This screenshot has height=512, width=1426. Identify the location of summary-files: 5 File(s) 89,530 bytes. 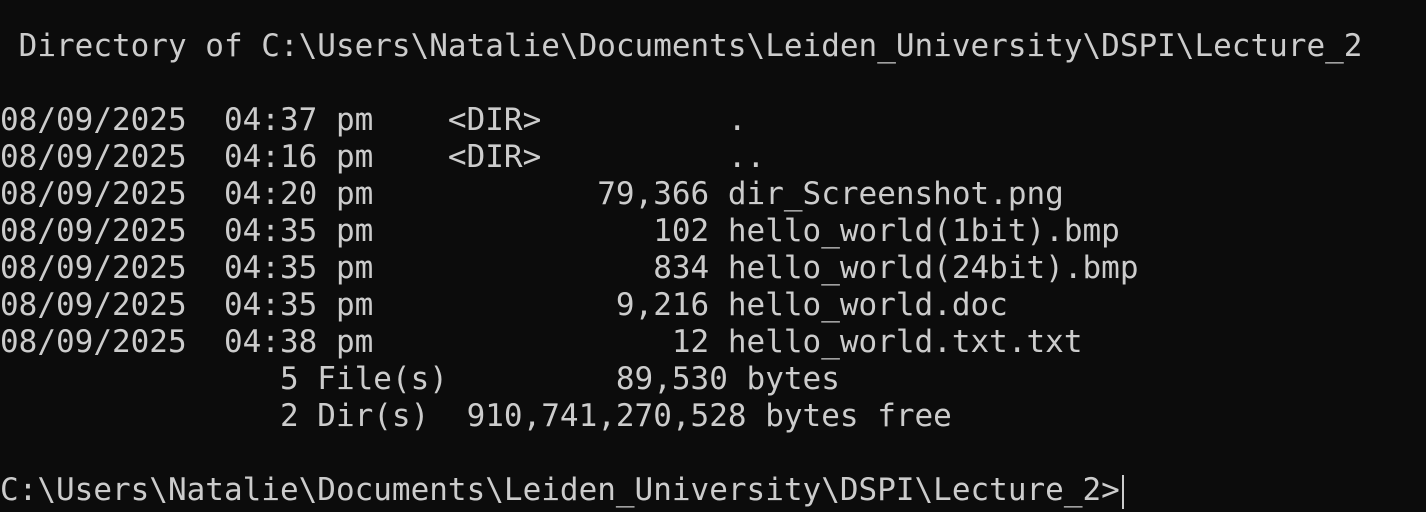
(420, 379).